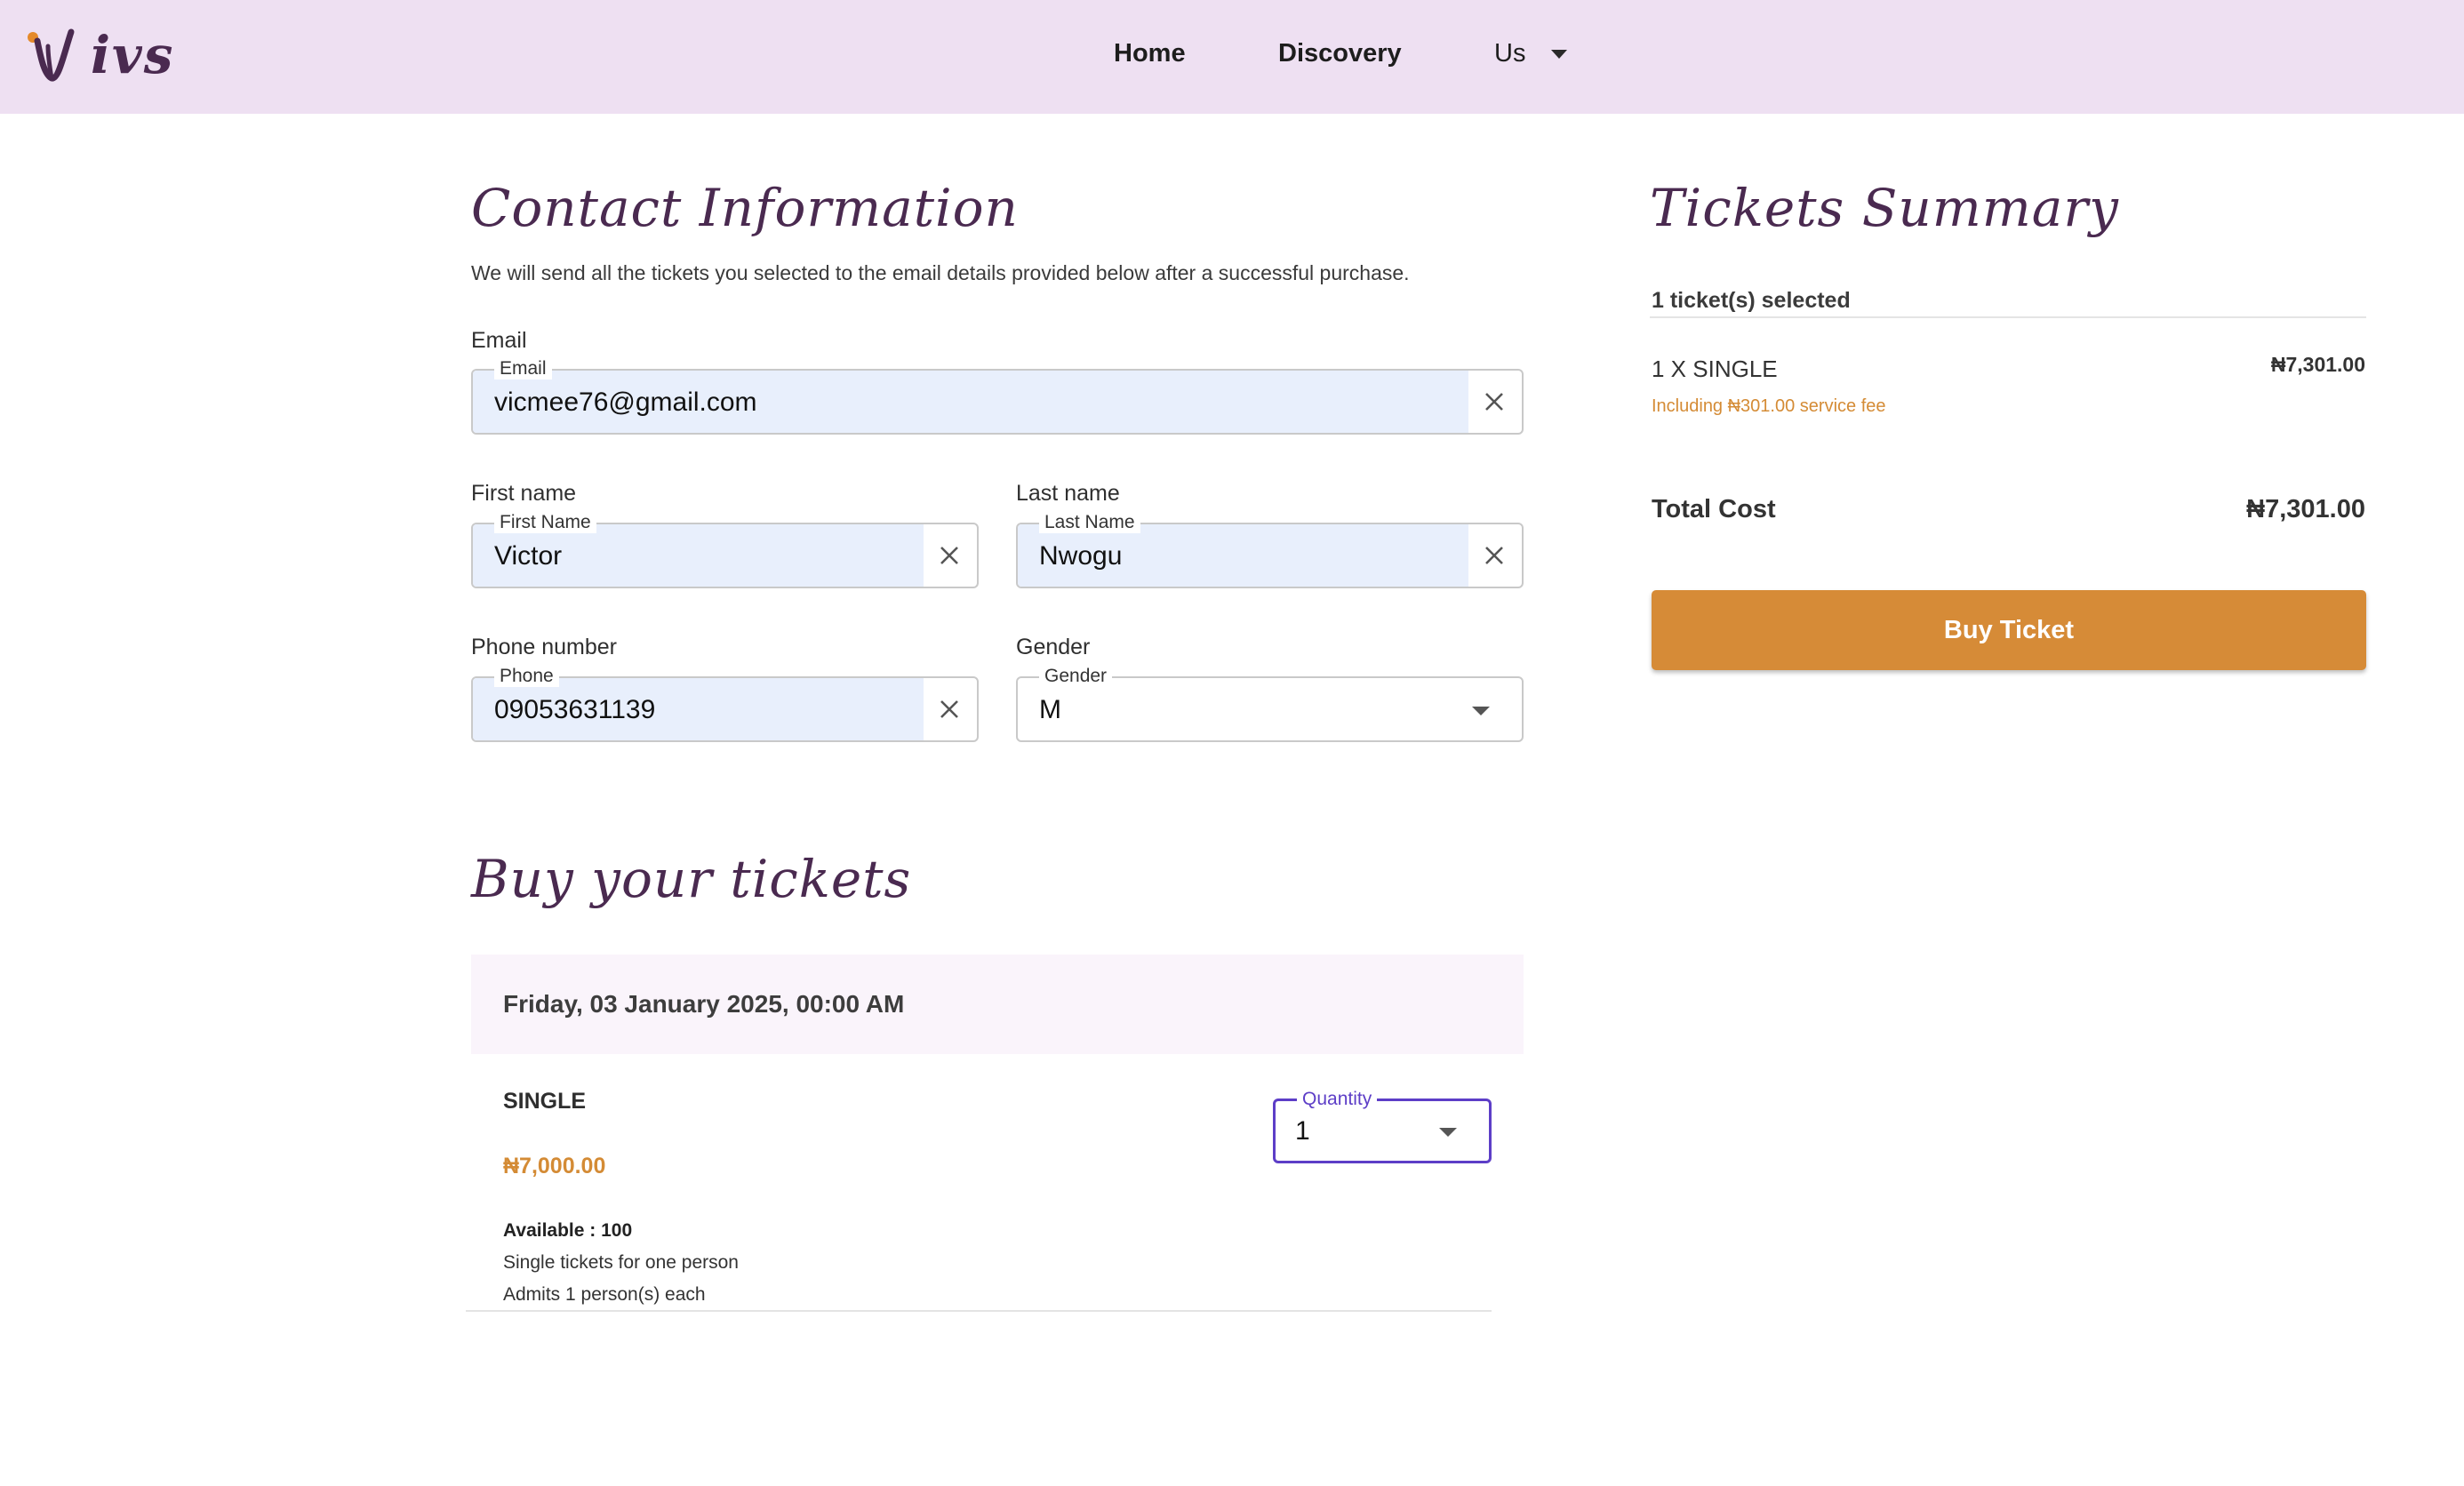 This screenshot has height=1486, width=2464. Describe the element at coordinates (574, 710) in the screenshot. I see `phone-field-value: 09053631139` at that location.